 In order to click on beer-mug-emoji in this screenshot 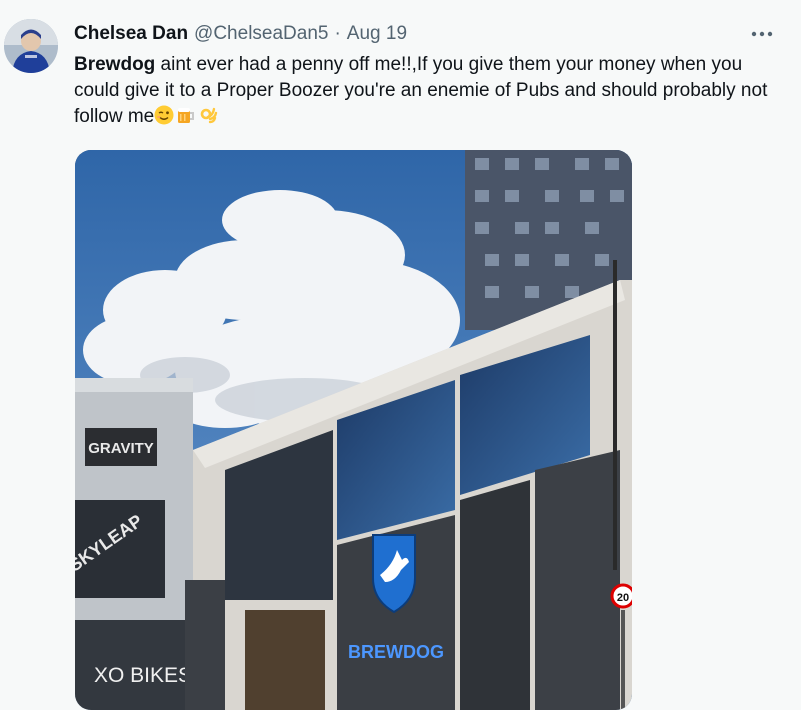, I will do `click(186, 115)`.